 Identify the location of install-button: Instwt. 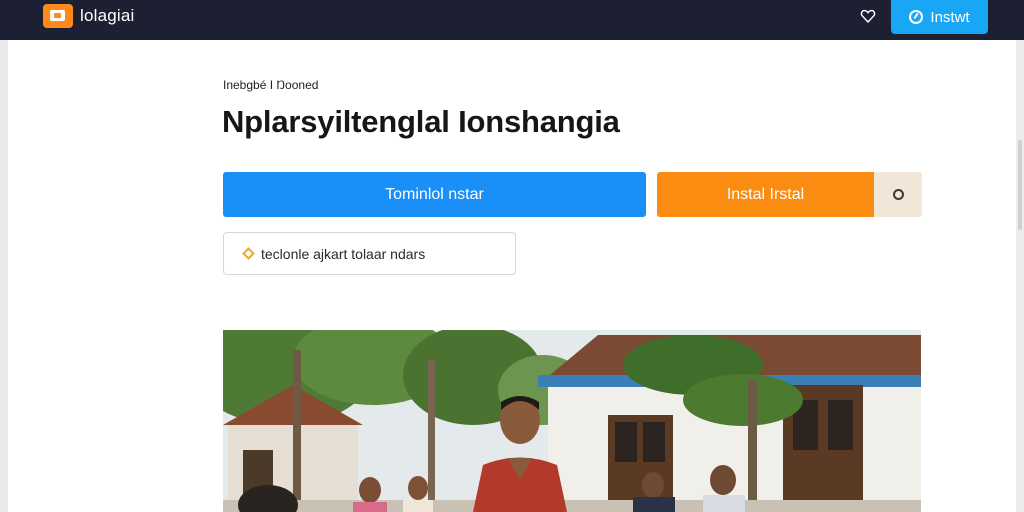
(939, 17).